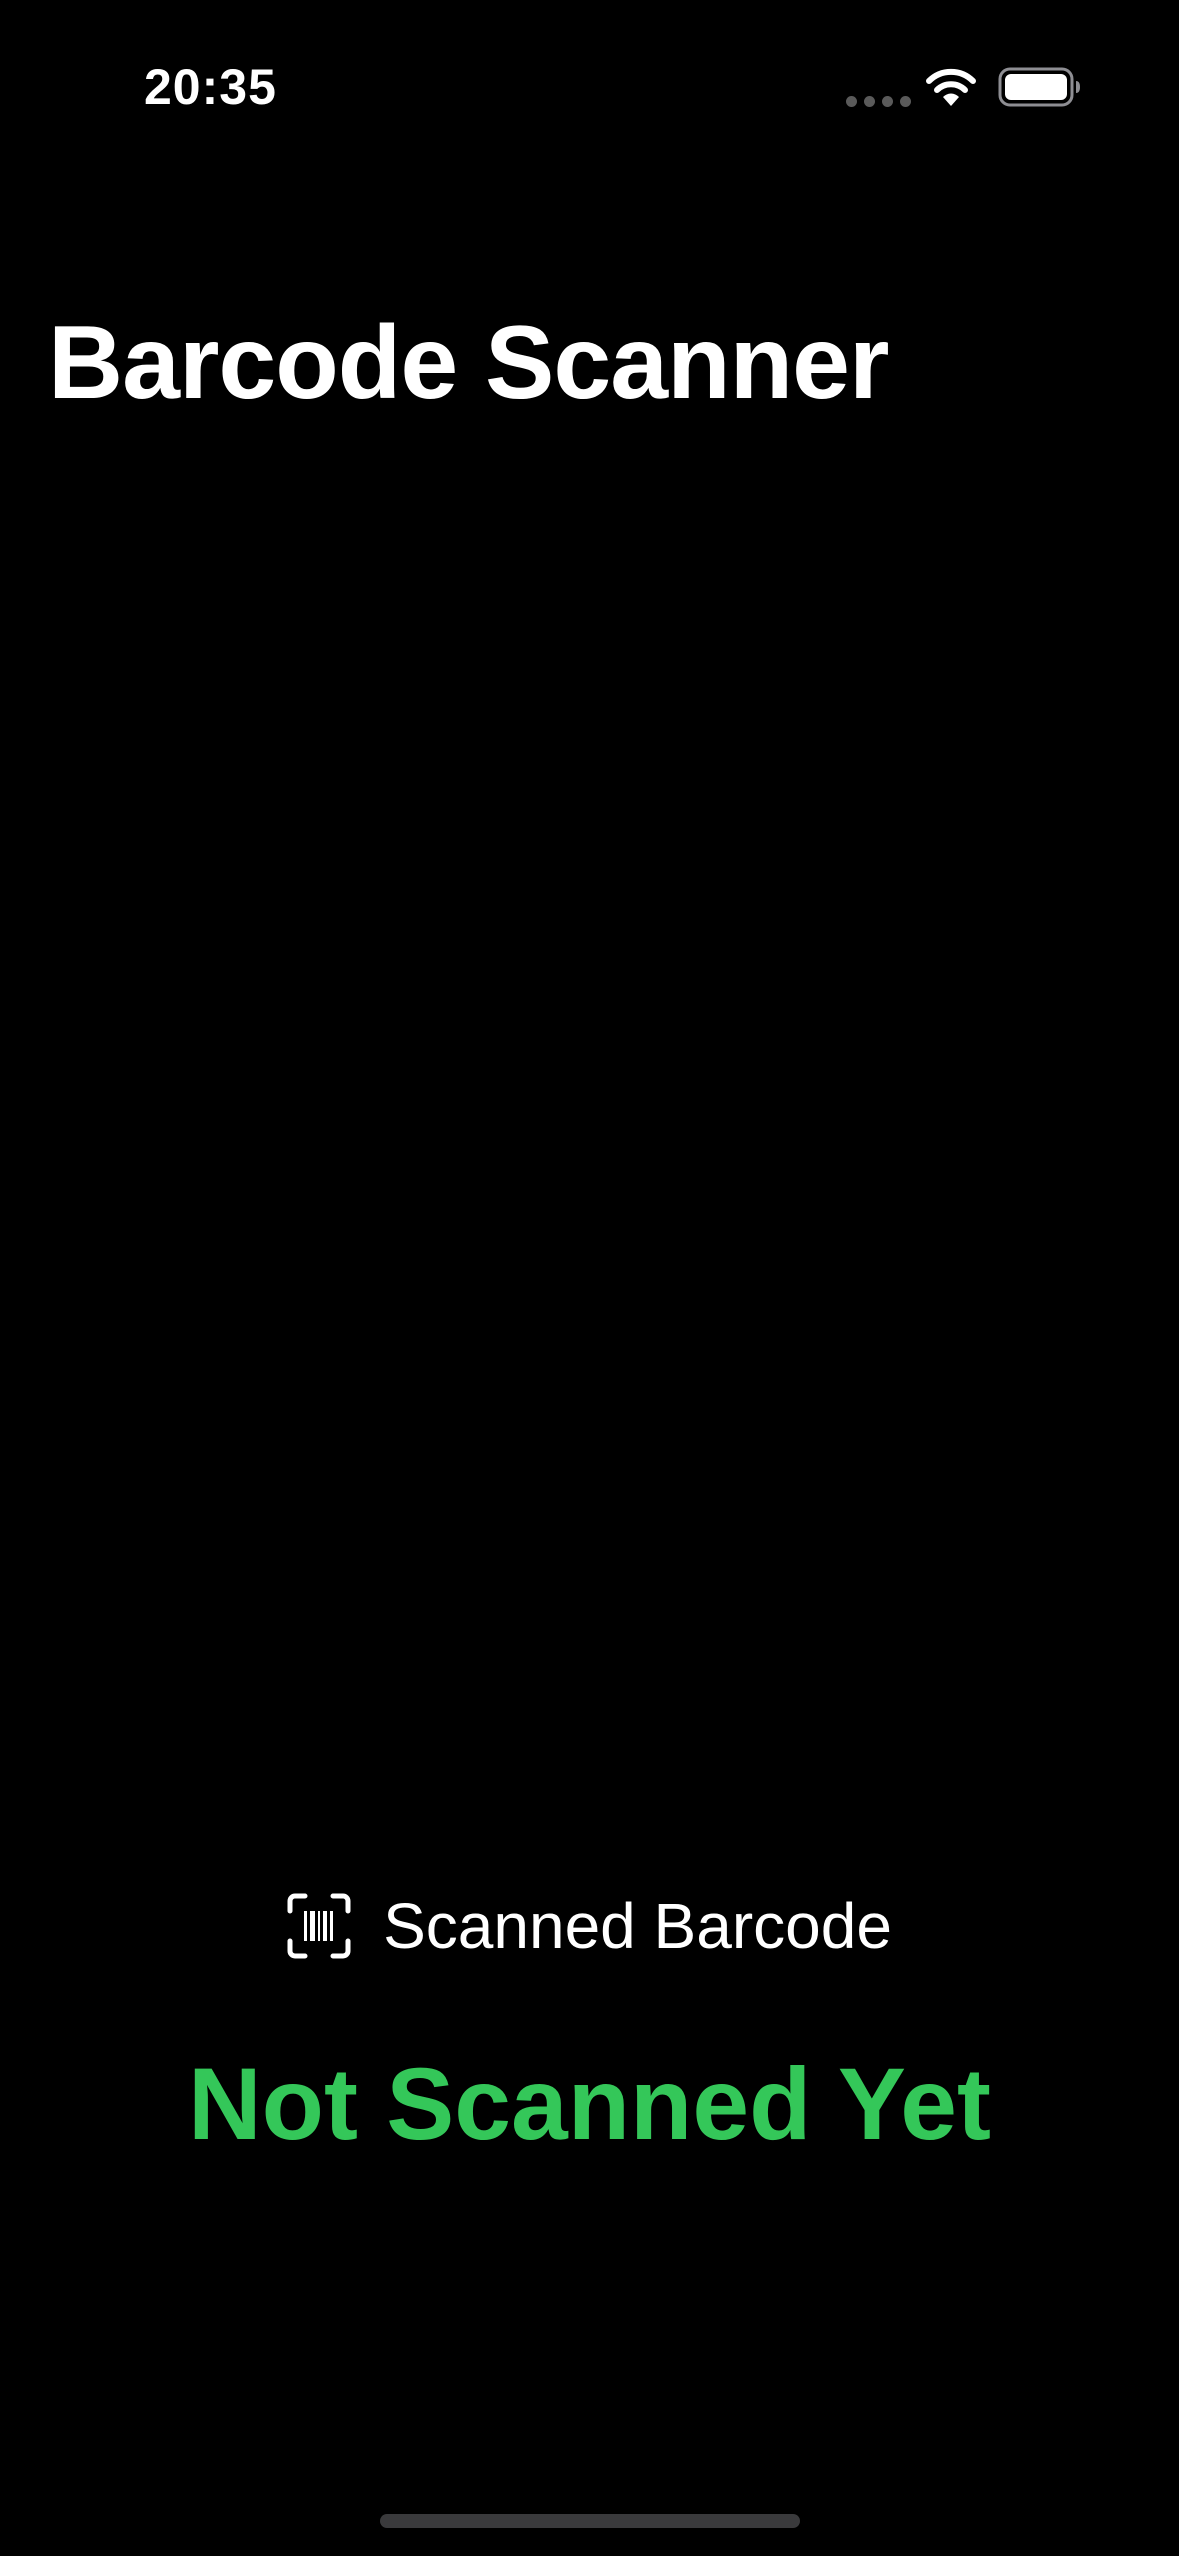  What do you see at coordinates (468, 363) in the screenshot?
I see `page-title: Barcode Scanner` at bounding box center [468, 363].